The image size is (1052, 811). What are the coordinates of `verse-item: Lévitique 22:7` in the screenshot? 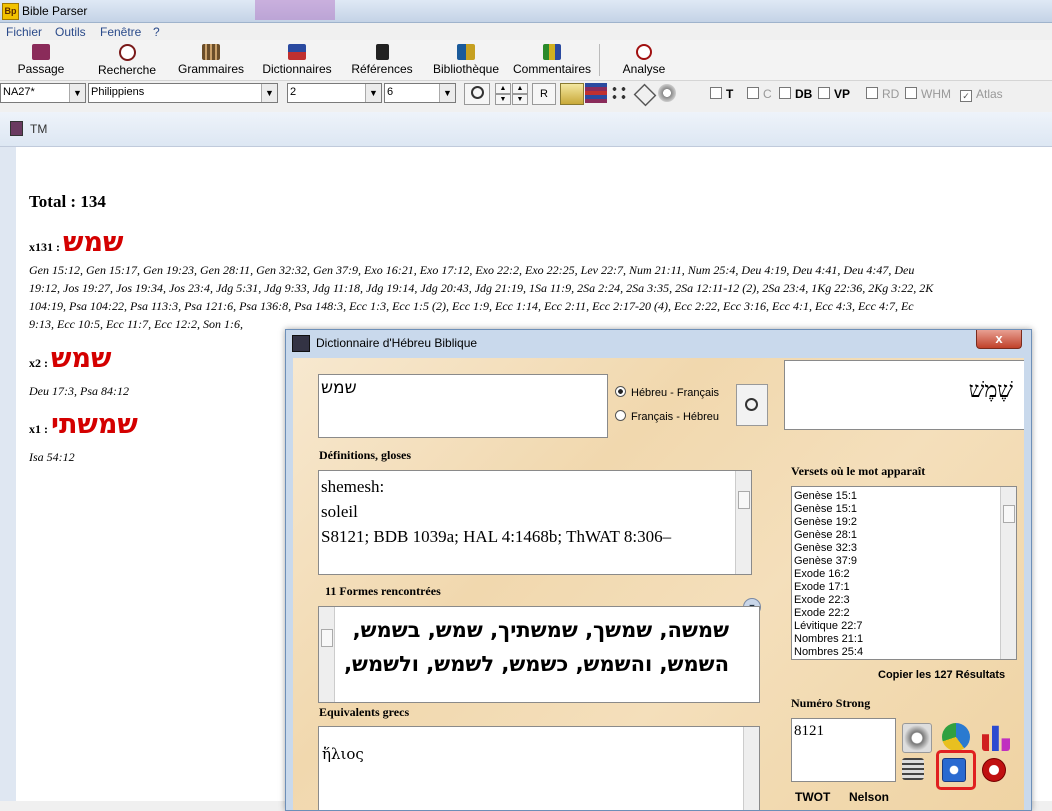 It's located at (828, 626).